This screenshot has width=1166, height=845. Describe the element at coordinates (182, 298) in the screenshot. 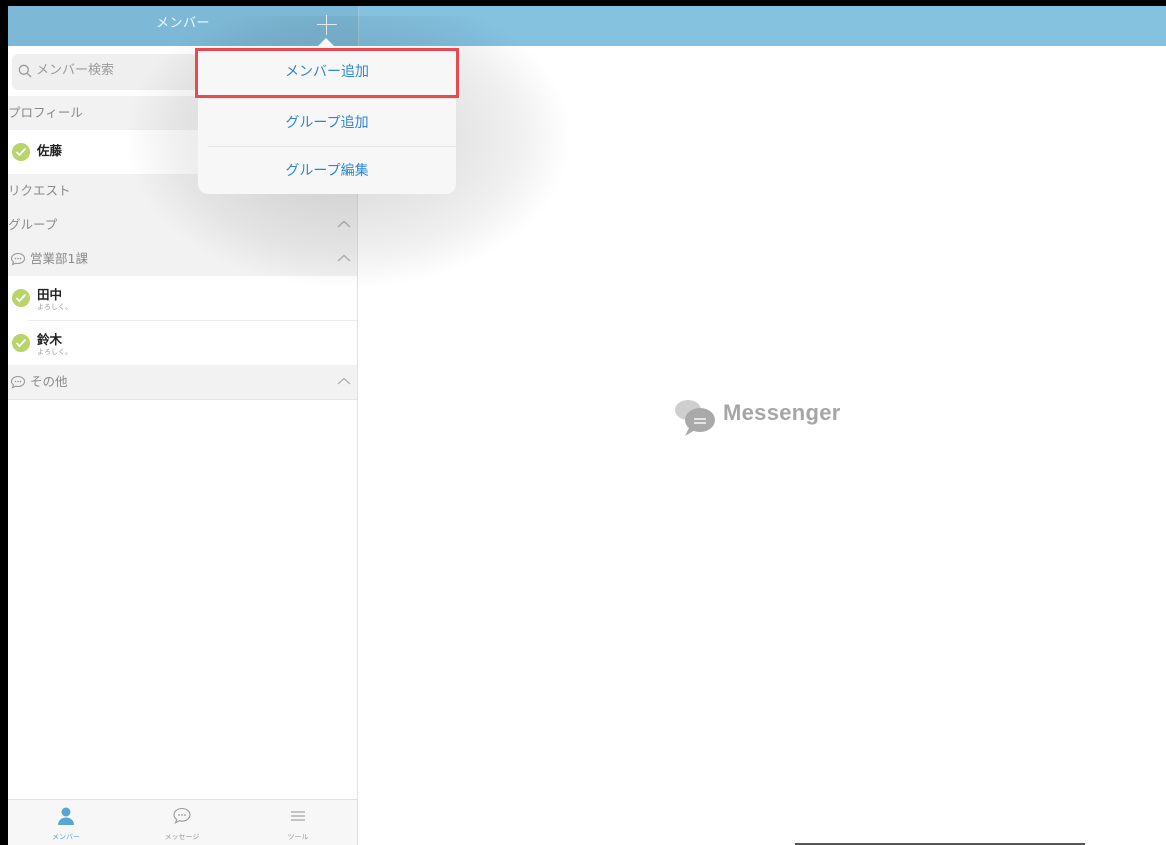

I see `member-row-tanaka: 田中 よろしく。` at that location.